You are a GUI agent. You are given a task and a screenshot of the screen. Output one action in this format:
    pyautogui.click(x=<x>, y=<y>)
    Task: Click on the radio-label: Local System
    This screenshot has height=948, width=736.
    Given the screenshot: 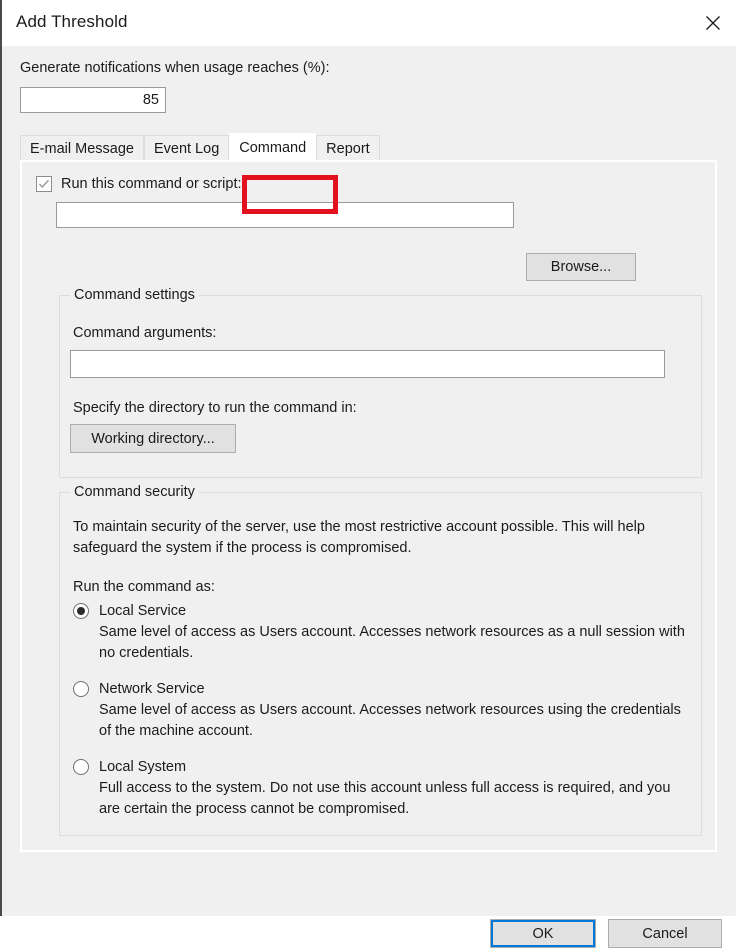 What is the action you would take?
    pyautogui.click(x=143, y=767)
    